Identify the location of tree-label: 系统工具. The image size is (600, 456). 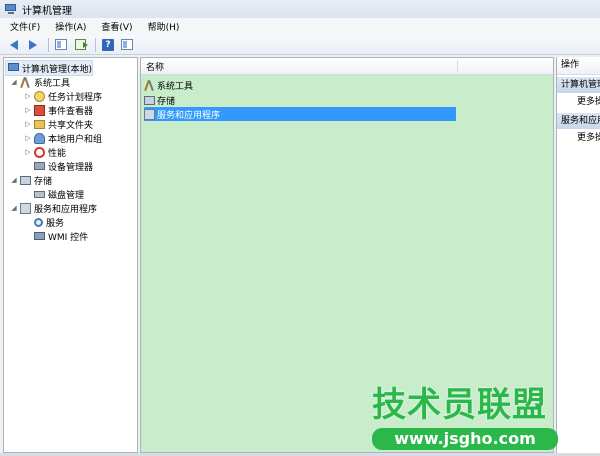
(52, 83).